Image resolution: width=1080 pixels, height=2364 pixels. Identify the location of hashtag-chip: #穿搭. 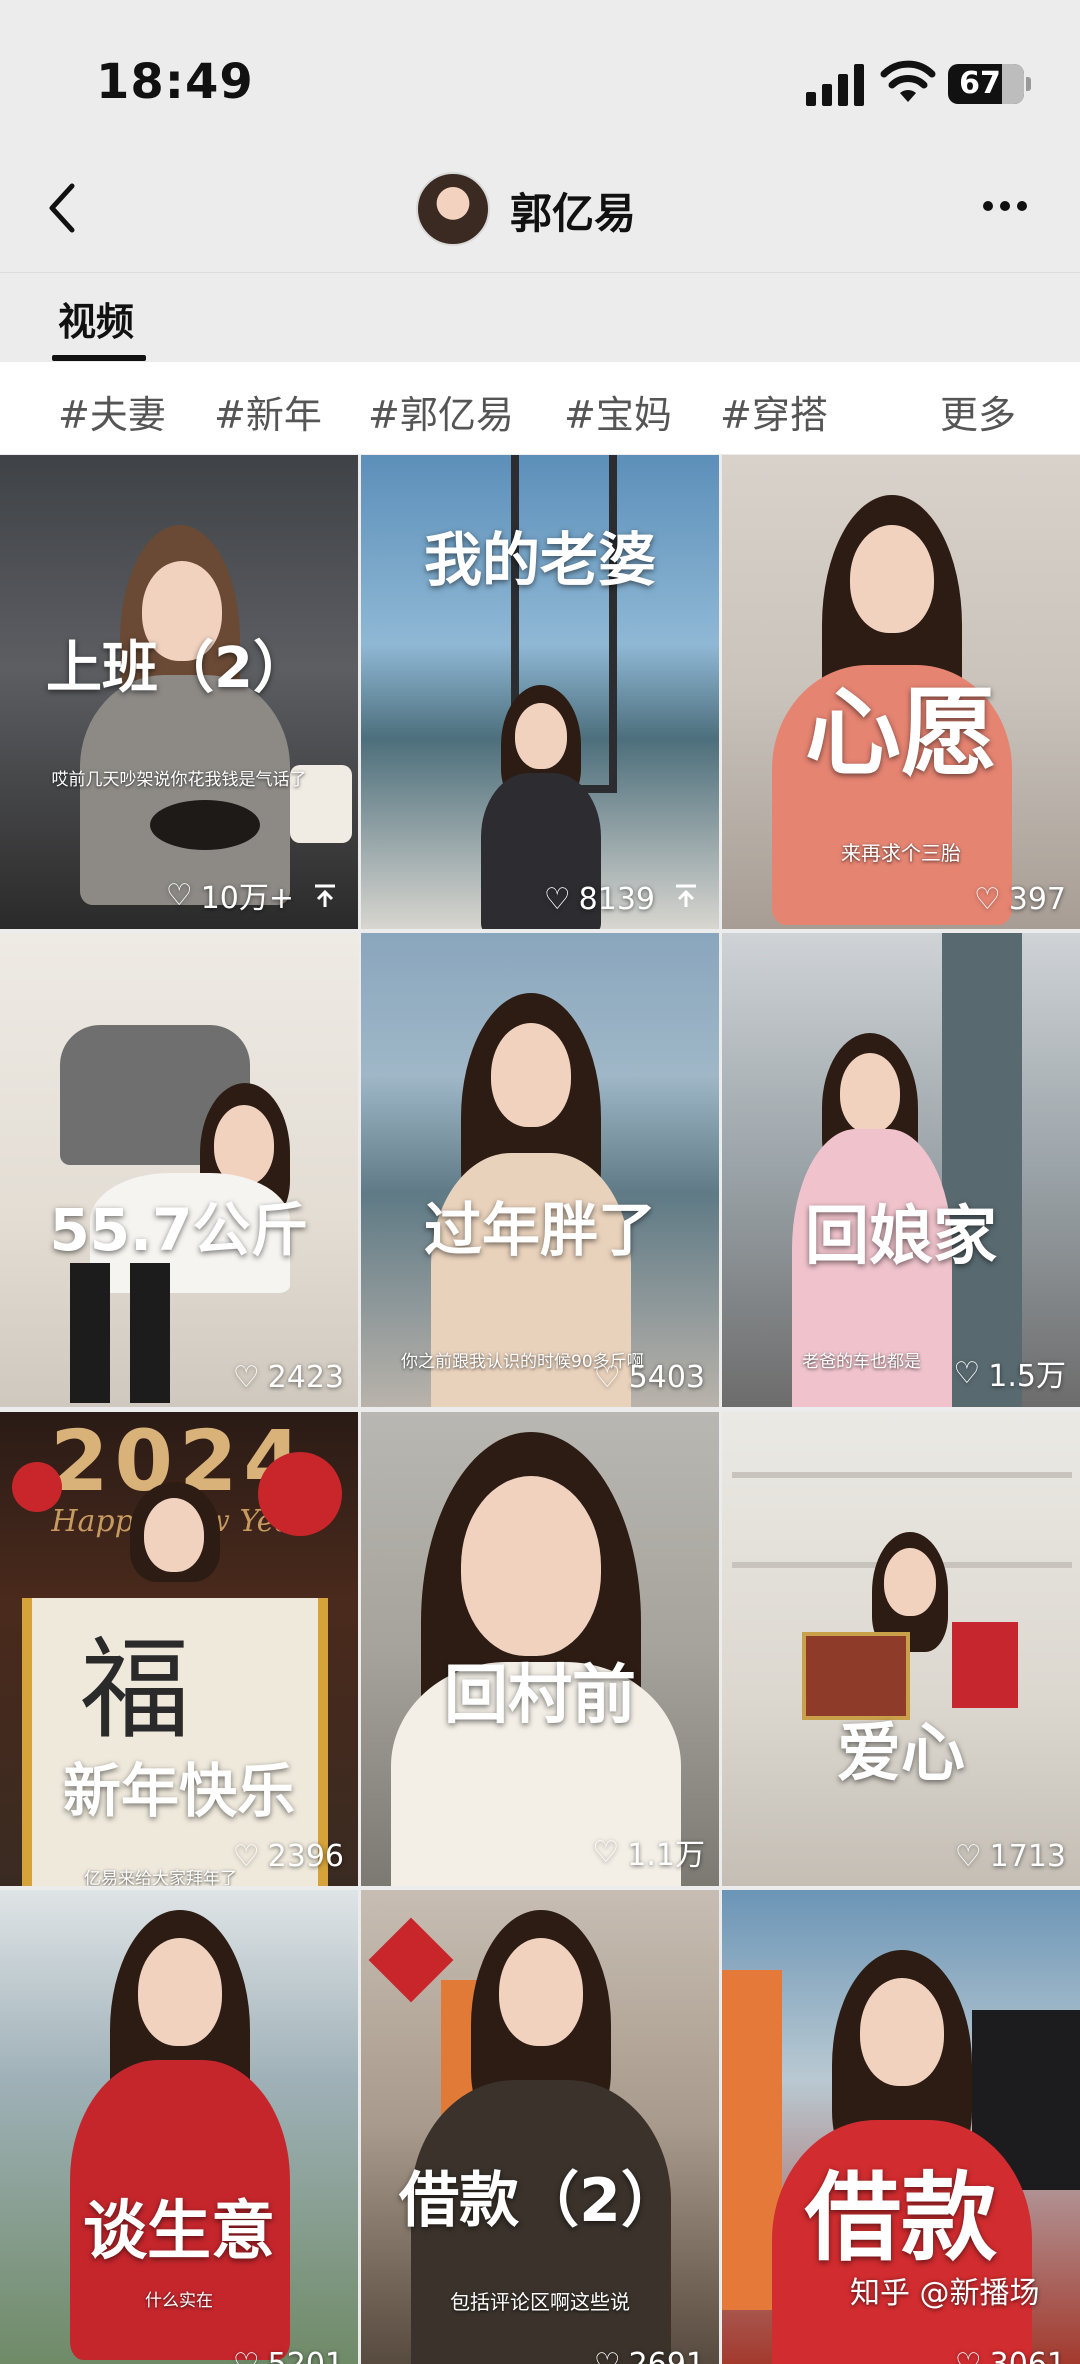
(774, 411).